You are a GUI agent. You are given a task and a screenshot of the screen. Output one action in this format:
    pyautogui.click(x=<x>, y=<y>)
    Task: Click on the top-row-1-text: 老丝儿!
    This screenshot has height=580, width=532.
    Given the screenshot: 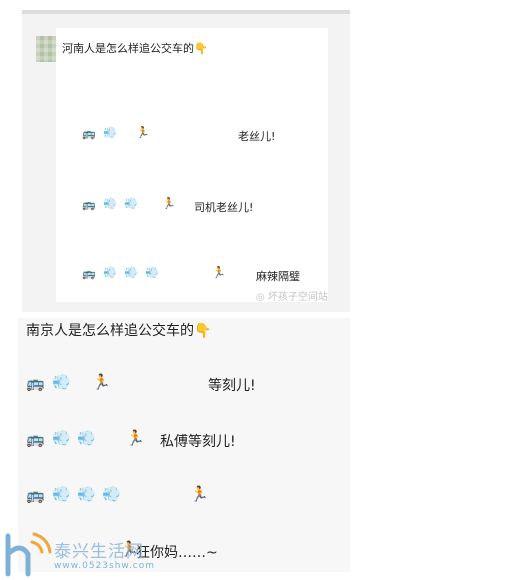 What is the action you would take?
    pyautogui.click(x=257, y=136)
    